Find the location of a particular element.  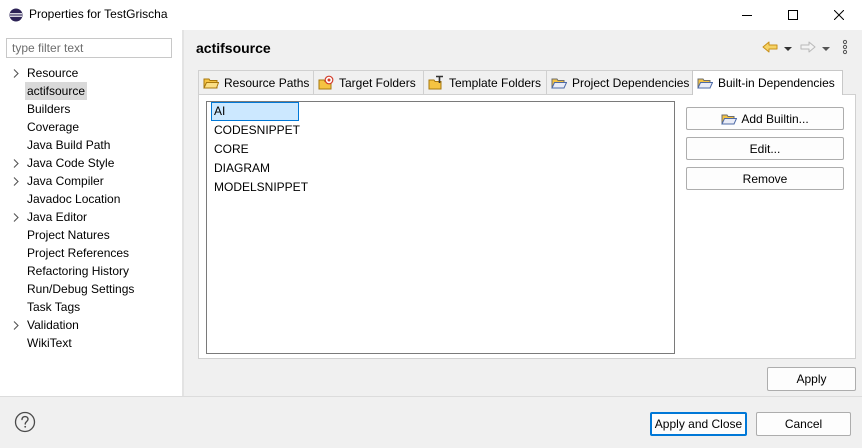

tab-built-in-dependencies: Built-in Dependencies is located at coordinates (767, 82).